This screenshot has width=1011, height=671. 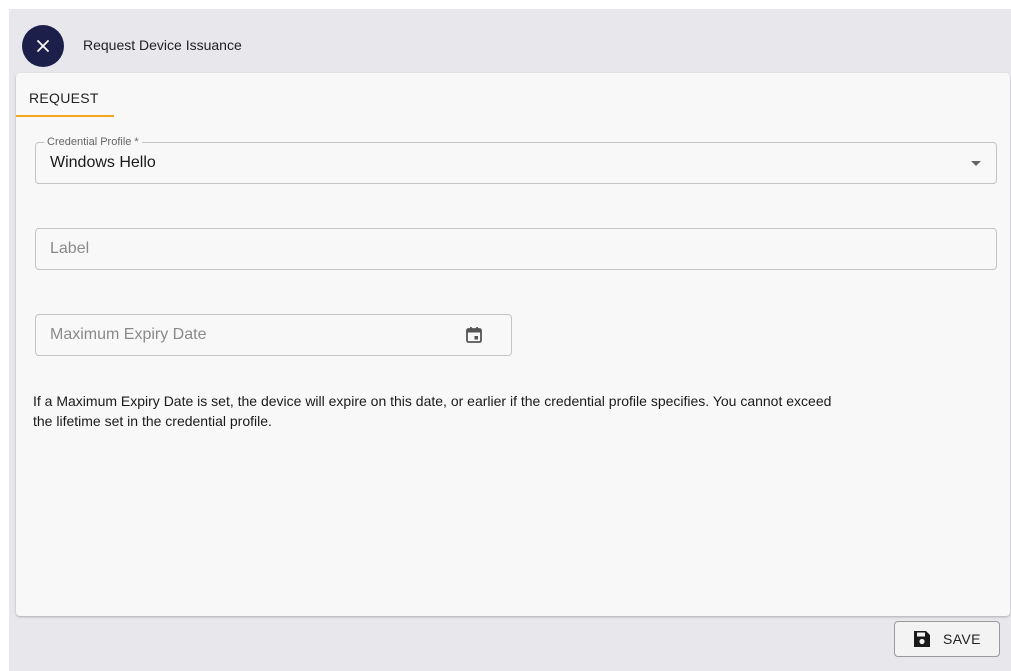 I want to click on dialog-title: Request Device Issuance, so click(x=162, y=45).